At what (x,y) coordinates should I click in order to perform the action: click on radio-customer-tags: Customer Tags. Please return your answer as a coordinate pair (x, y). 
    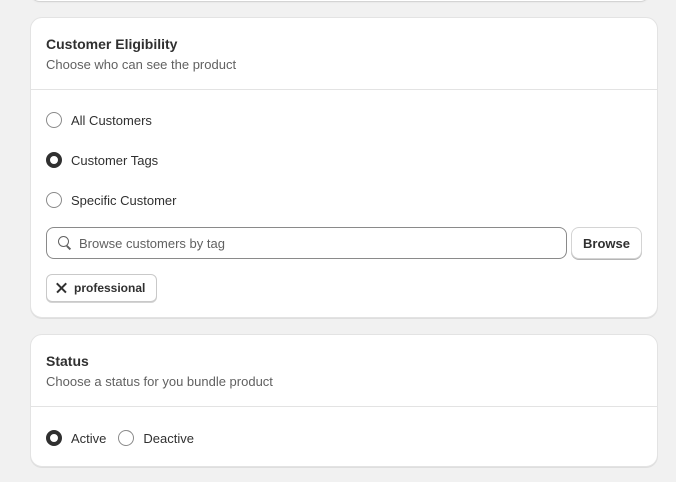
    Looking at the image, I should click on (102, 160).